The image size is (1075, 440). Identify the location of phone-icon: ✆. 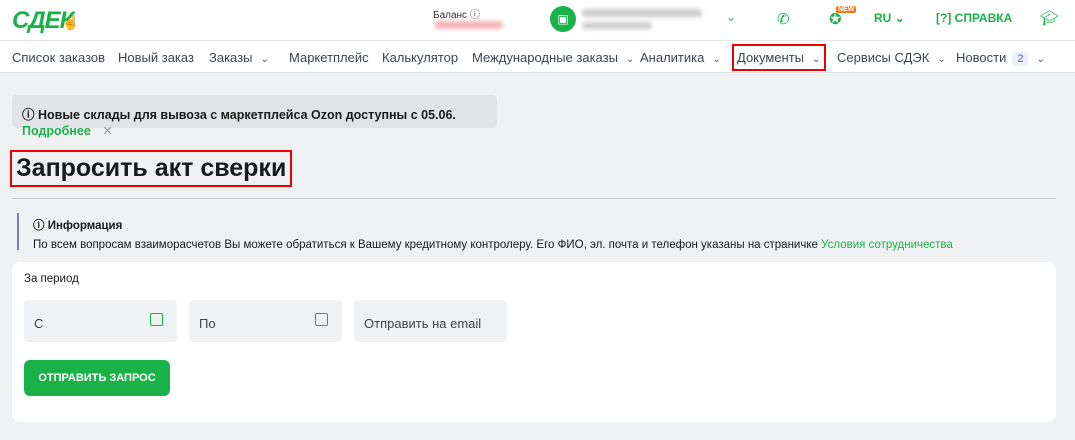
(783, 19).